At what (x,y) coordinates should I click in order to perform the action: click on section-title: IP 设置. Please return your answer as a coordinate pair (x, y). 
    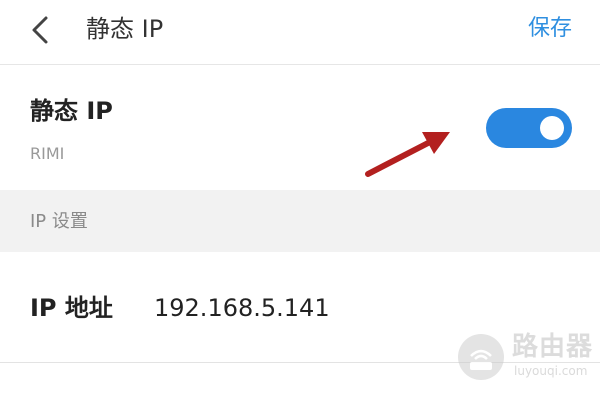
    Looking at the image, I should click on (59, 221).